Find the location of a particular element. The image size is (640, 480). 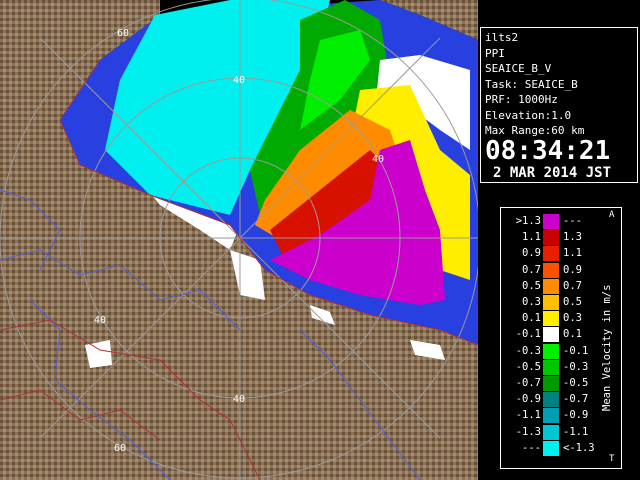

legend-row: -0.9 -0.7 is located at coordinates (551, 400).